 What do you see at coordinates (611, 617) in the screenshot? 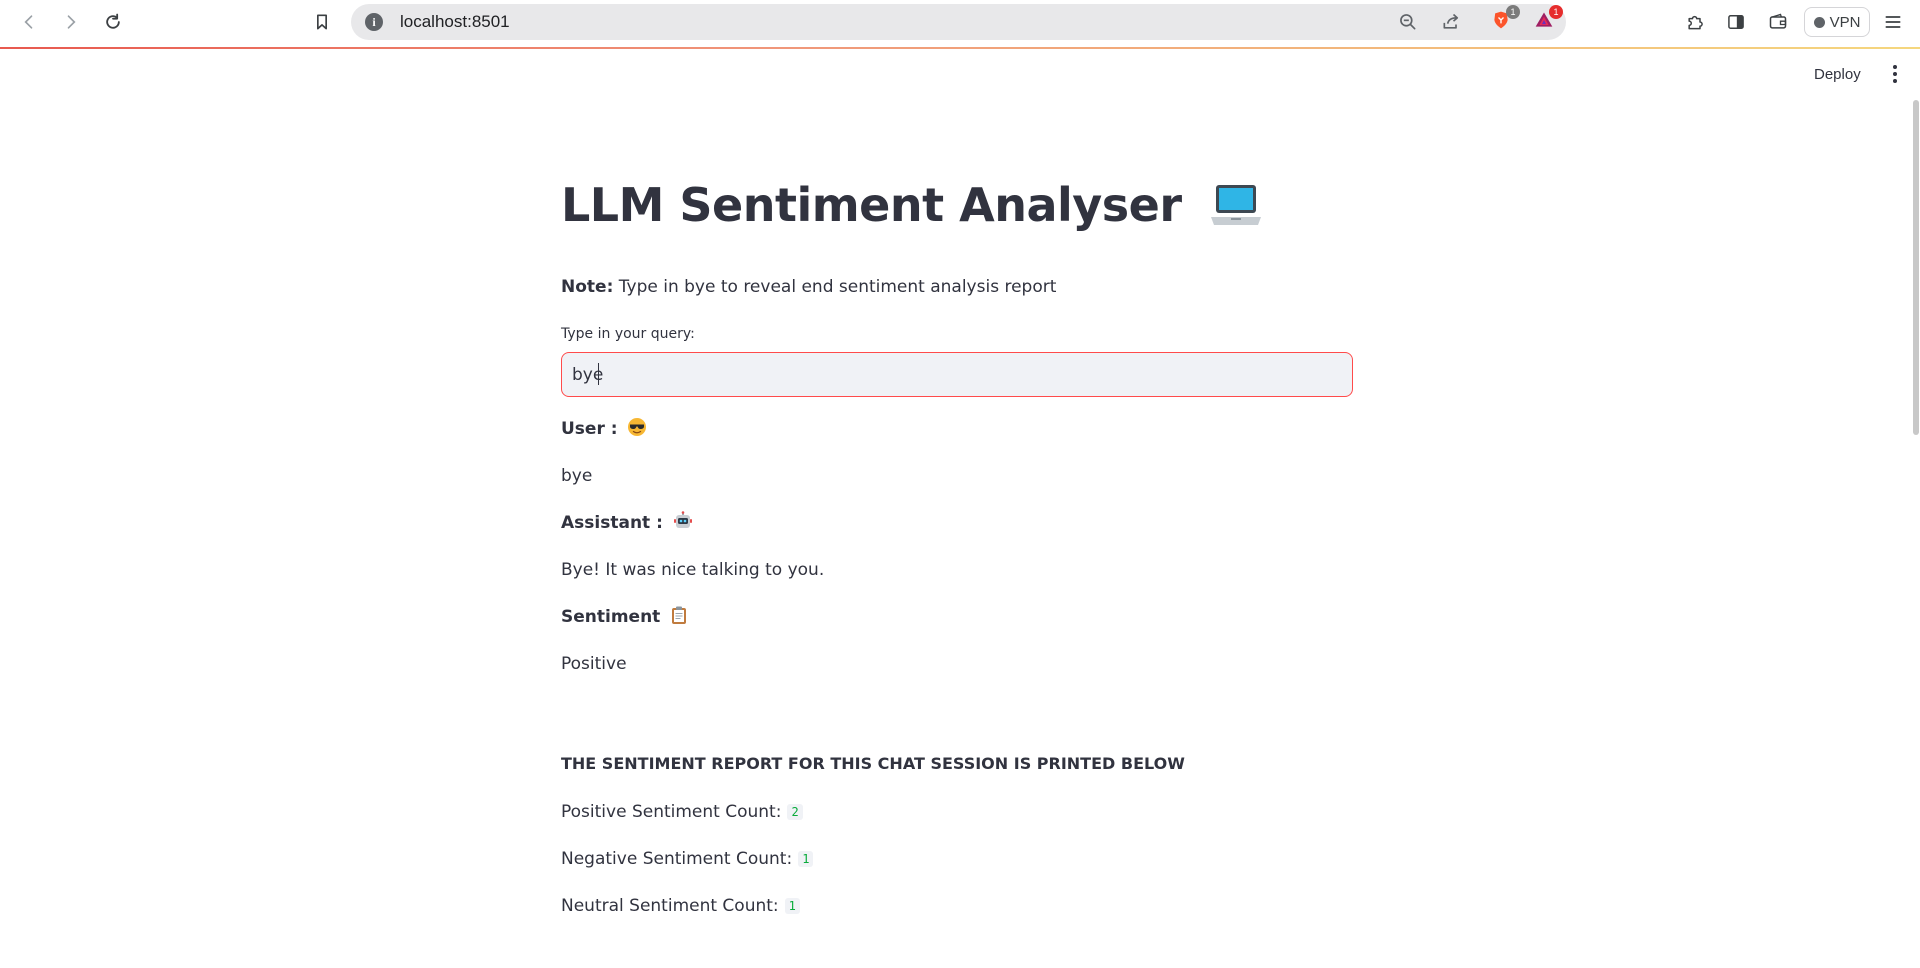
I see `sentiment-label: Sentiment` at bounding box center [611, 617].